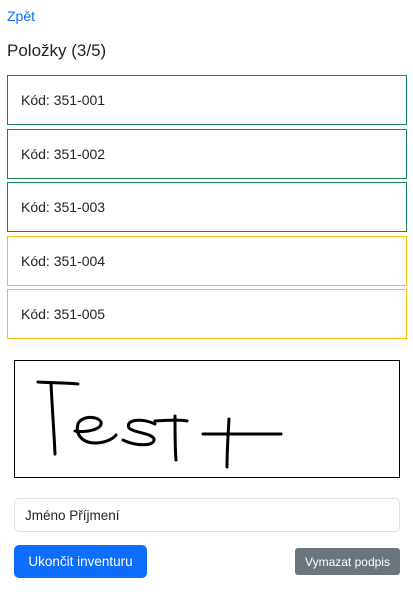 The image size is (413, 592). Describe the element at coordinates (207, 260) in the screenshot. I see `list-item: Kód: 351-004` at that location.